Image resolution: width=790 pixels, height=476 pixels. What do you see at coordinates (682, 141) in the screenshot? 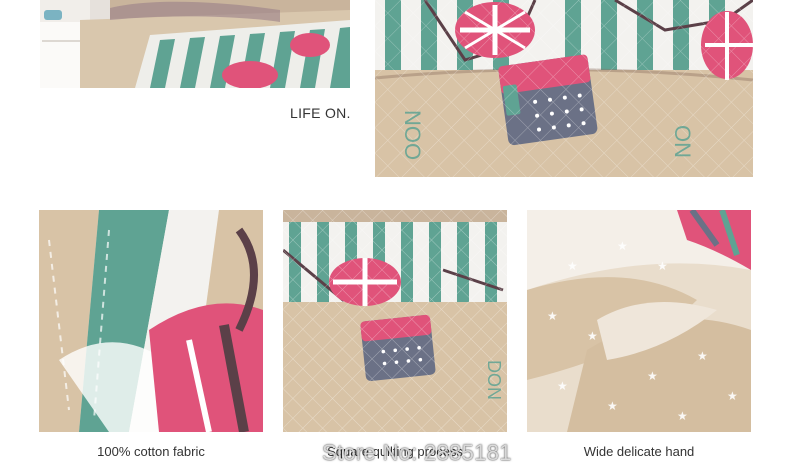
I see `svg-text: ON` at bounding box center [682, 141].